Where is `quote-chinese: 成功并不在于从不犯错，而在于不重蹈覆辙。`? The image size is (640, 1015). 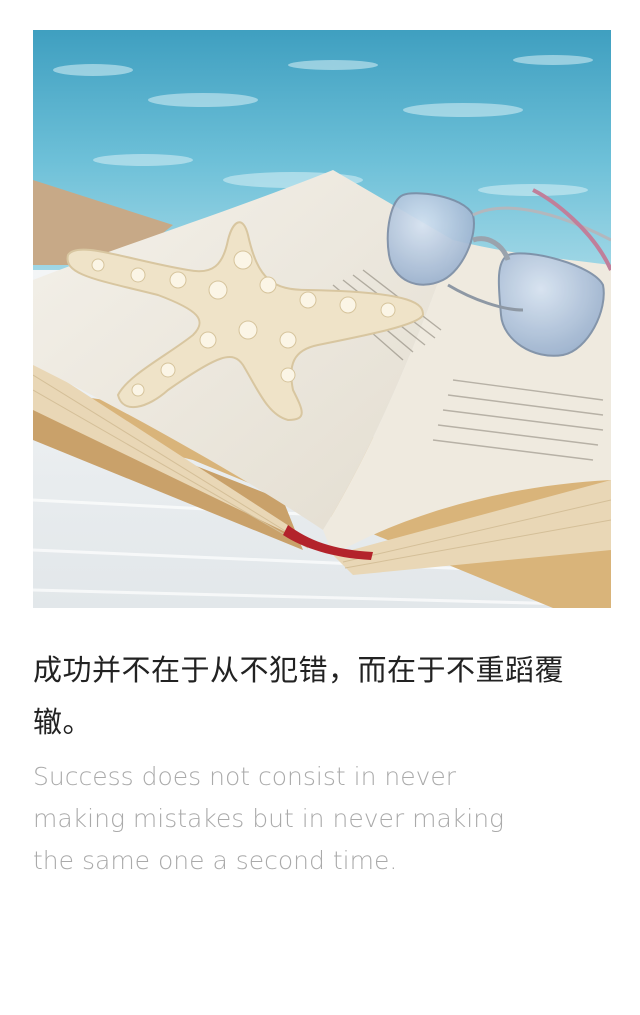
quote-chinese: 成功并不在于从不犯错，而在于不重蹈覆辙。 is located at coordinates (299, 696).